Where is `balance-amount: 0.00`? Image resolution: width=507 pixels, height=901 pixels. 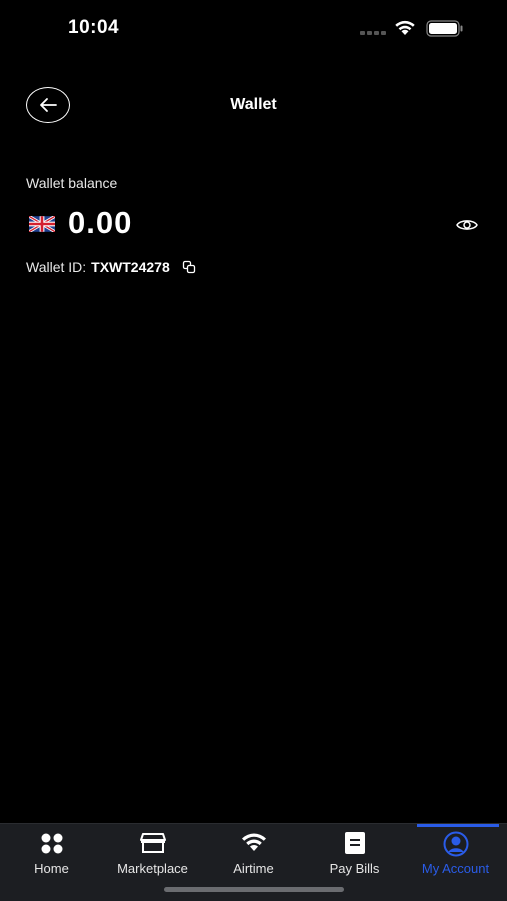
balance-amount: 0.00 is located at coordinates (100, 222).